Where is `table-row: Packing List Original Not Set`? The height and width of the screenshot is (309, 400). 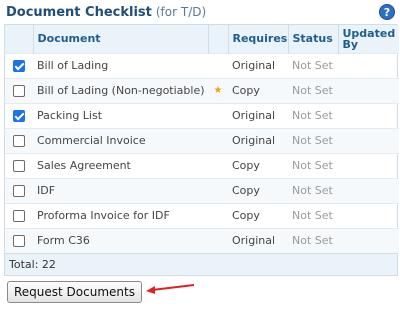
table-row: Packing List Original Not Set is located at coordinates (202, 115).